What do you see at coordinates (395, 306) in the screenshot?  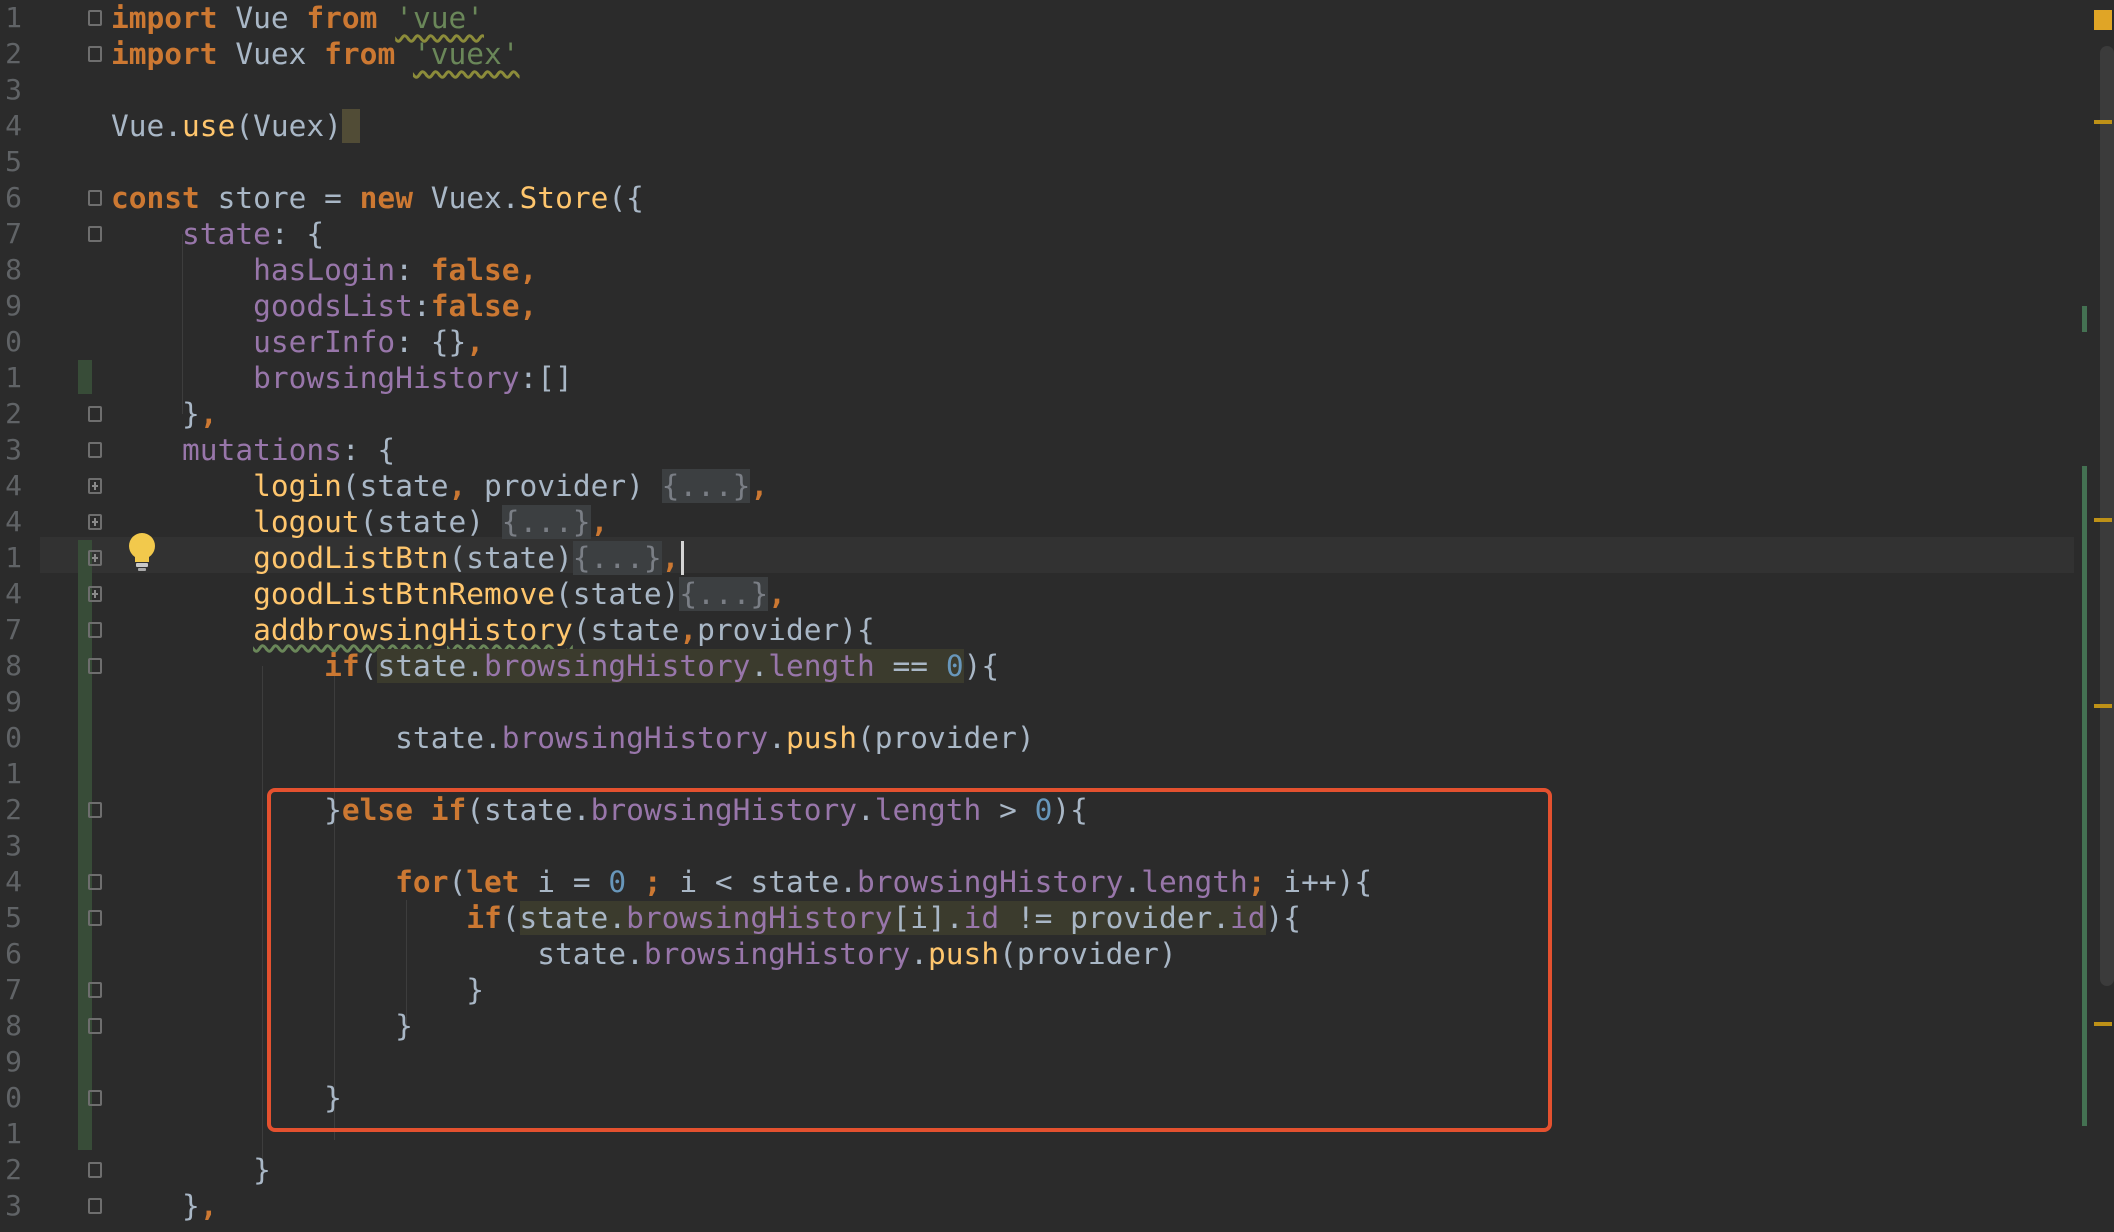 I see `code-line: goodsList:false,` at bounding box center [395, 306].